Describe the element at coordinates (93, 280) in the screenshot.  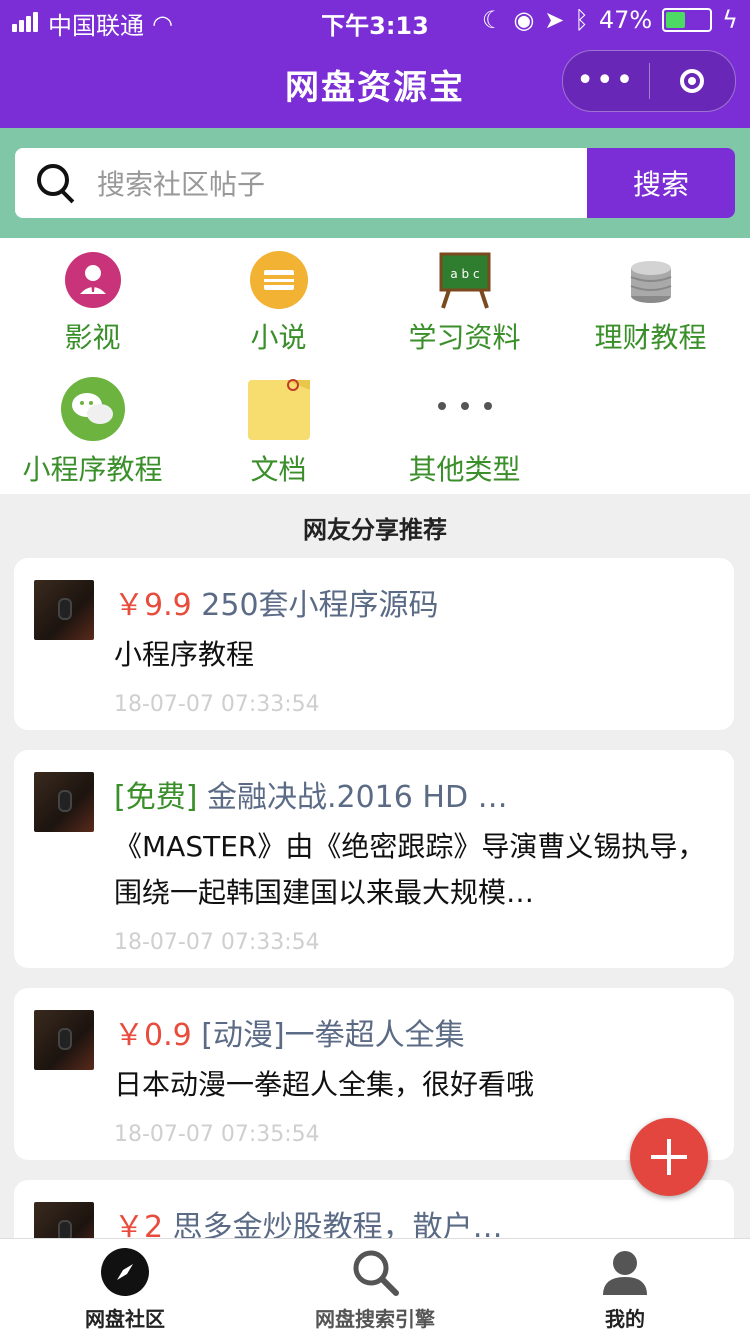
I see `person-icon` at that location.